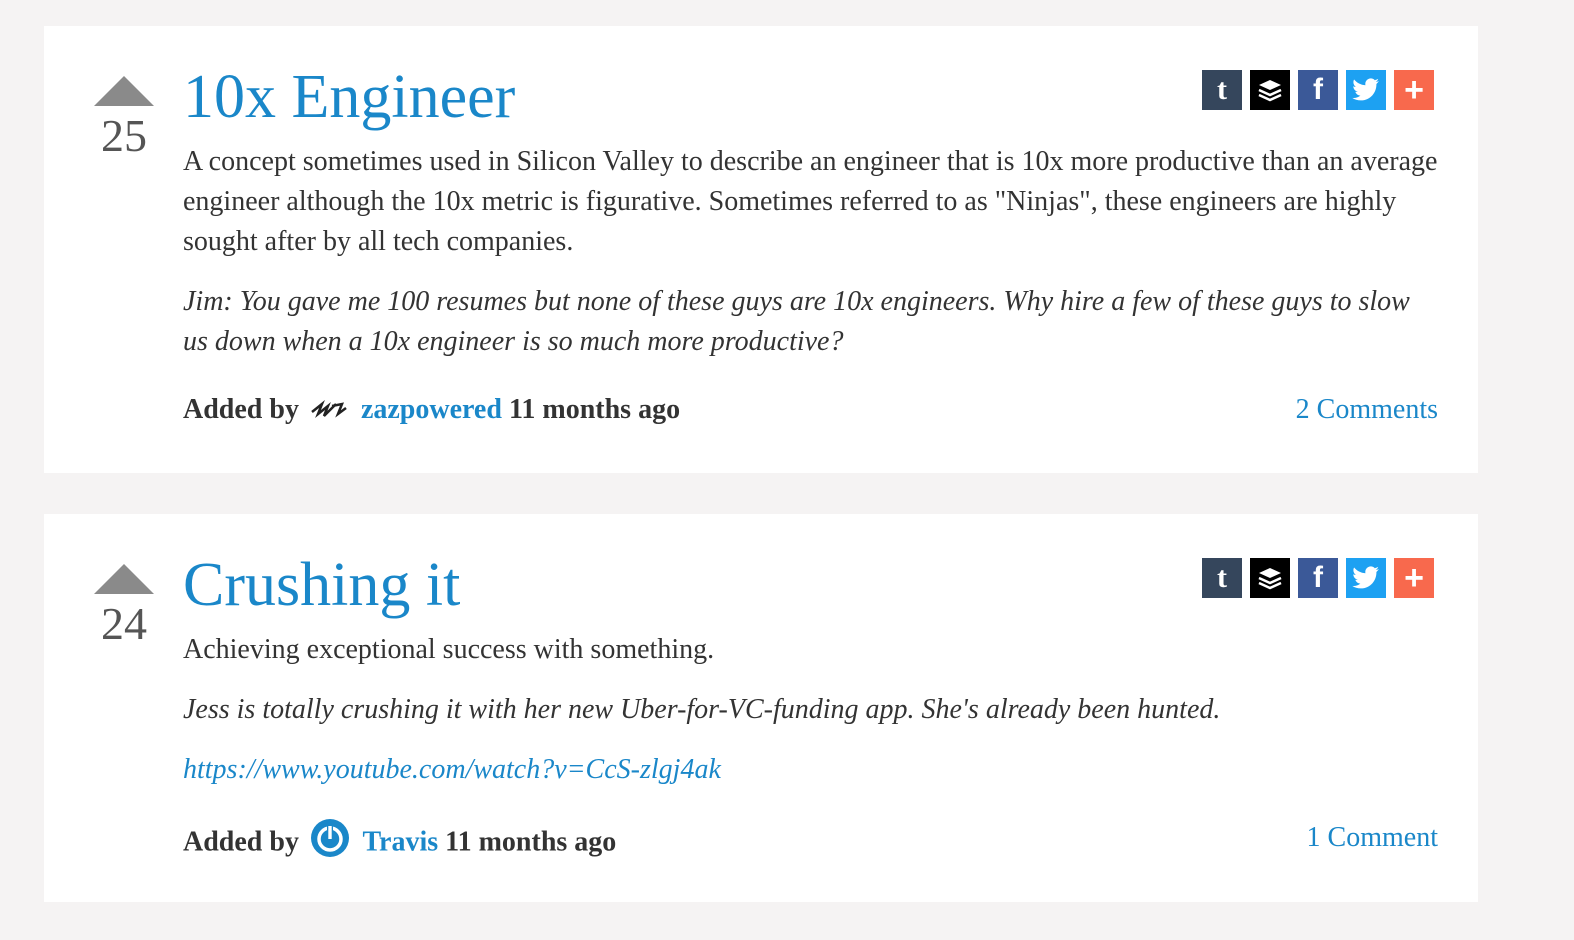 This screenshot has height=940, width=1574. What do you see at coordinates (1372, 838) in the screenshot?
I see `comments-link: 1 Comment` at bounding box center [1372, 838].